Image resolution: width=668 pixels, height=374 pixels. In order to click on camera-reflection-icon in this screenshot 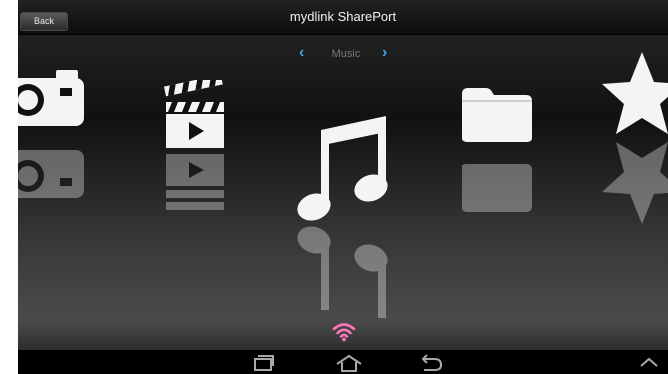, I will do `click(51, 174)`.